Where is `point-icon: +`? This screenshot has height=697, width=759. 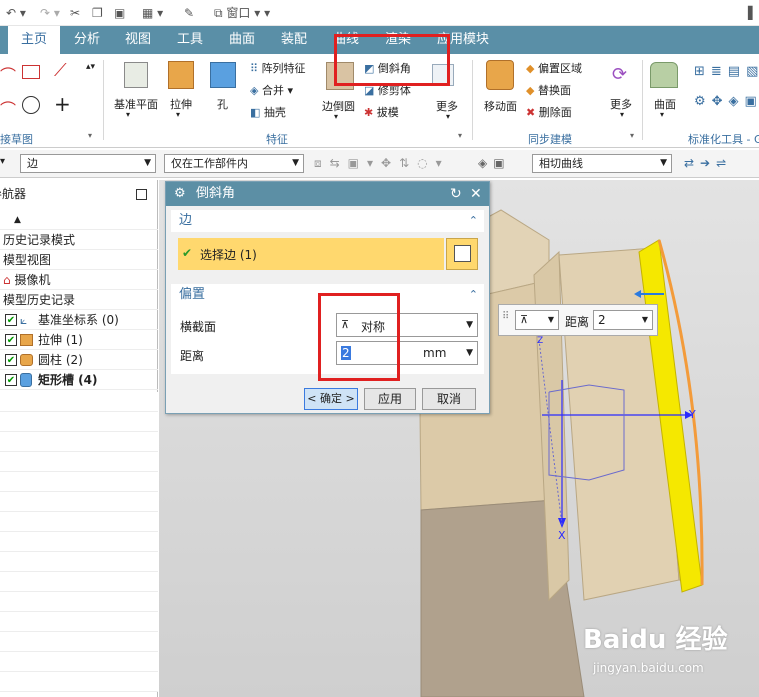 point-icon: + is located at coordinates (62, 104).